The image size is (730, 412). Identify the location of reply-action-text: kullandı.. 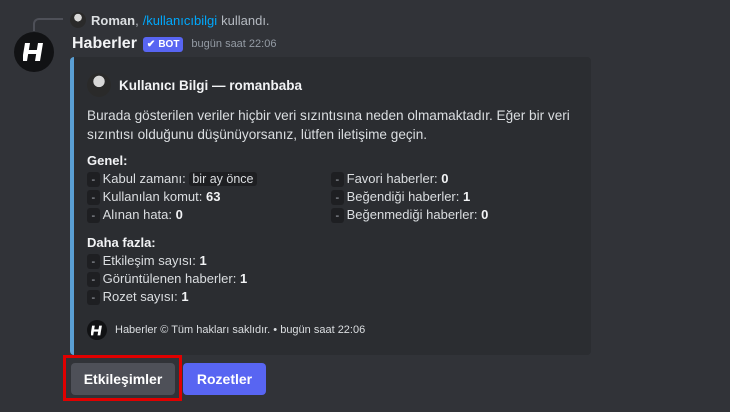
(245, 20).